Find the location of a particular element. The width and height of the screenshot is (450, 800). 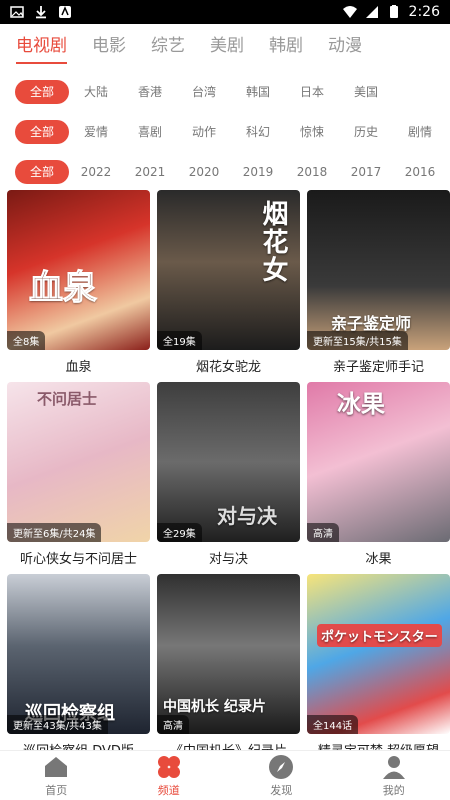

show-title: 亲子鉴定师手记 is located at coordinates (378, 365).